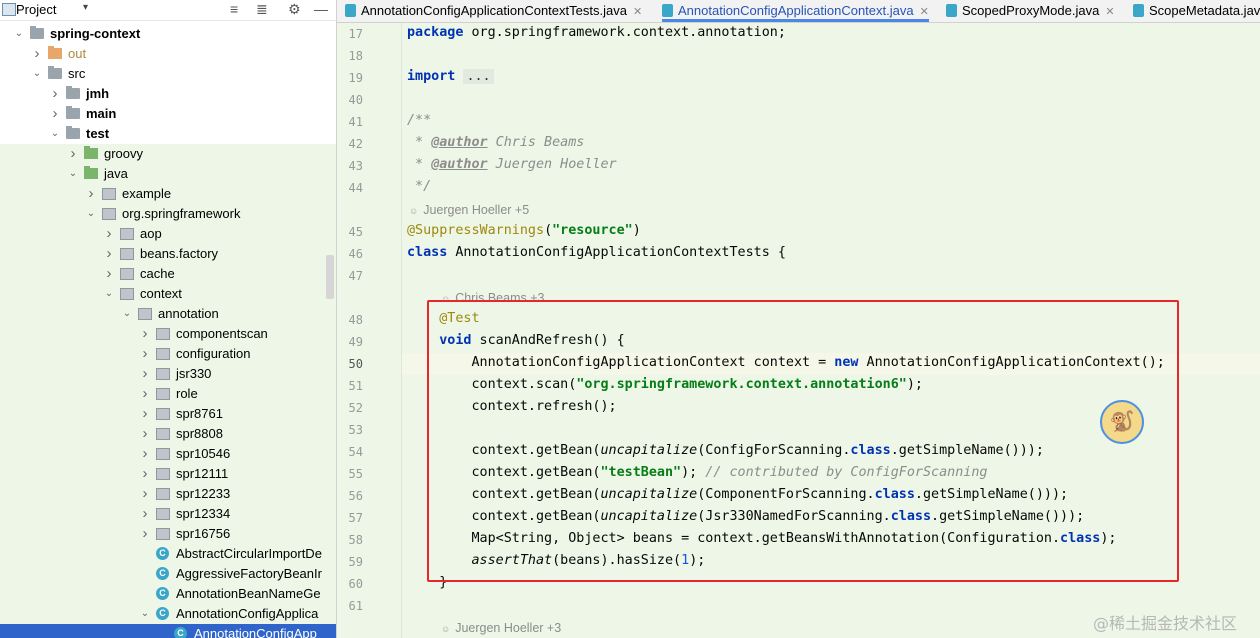 The height and width of the screenshot is (638, 1260). What do you see at coordinates (469, 210) in the screenshot?
I see `author-hint: Juergen Hoeller +5` at bounding box center [469, 210].